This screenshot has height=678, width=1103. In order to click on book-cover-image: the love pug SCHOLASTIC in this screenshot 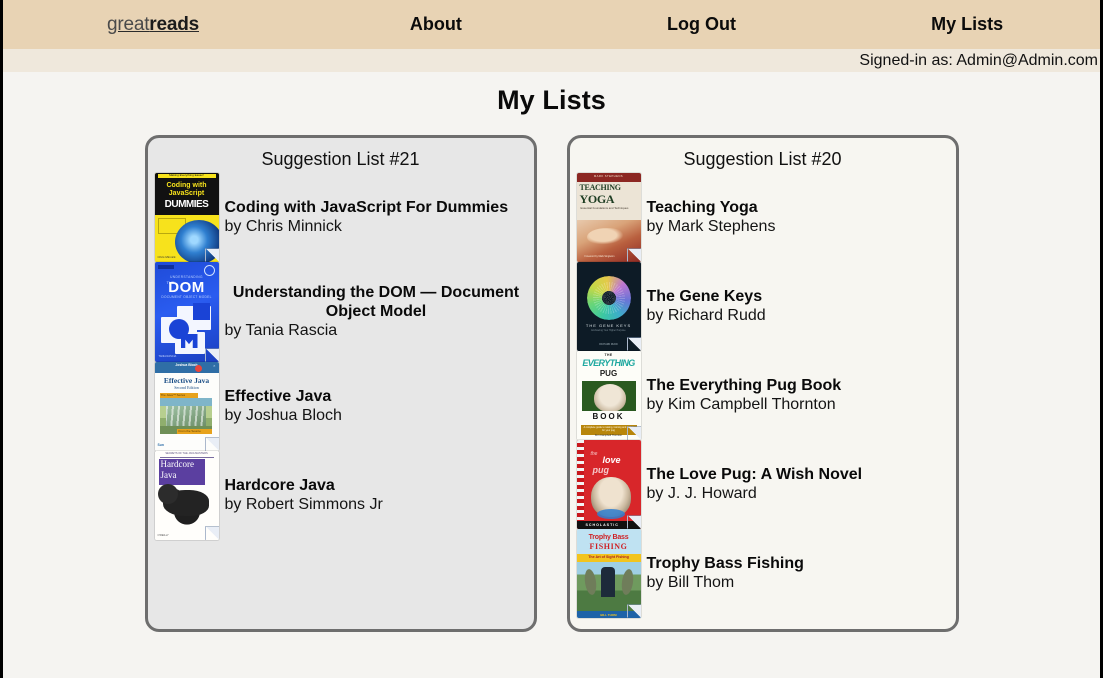, I will do `click(608, 484)`.